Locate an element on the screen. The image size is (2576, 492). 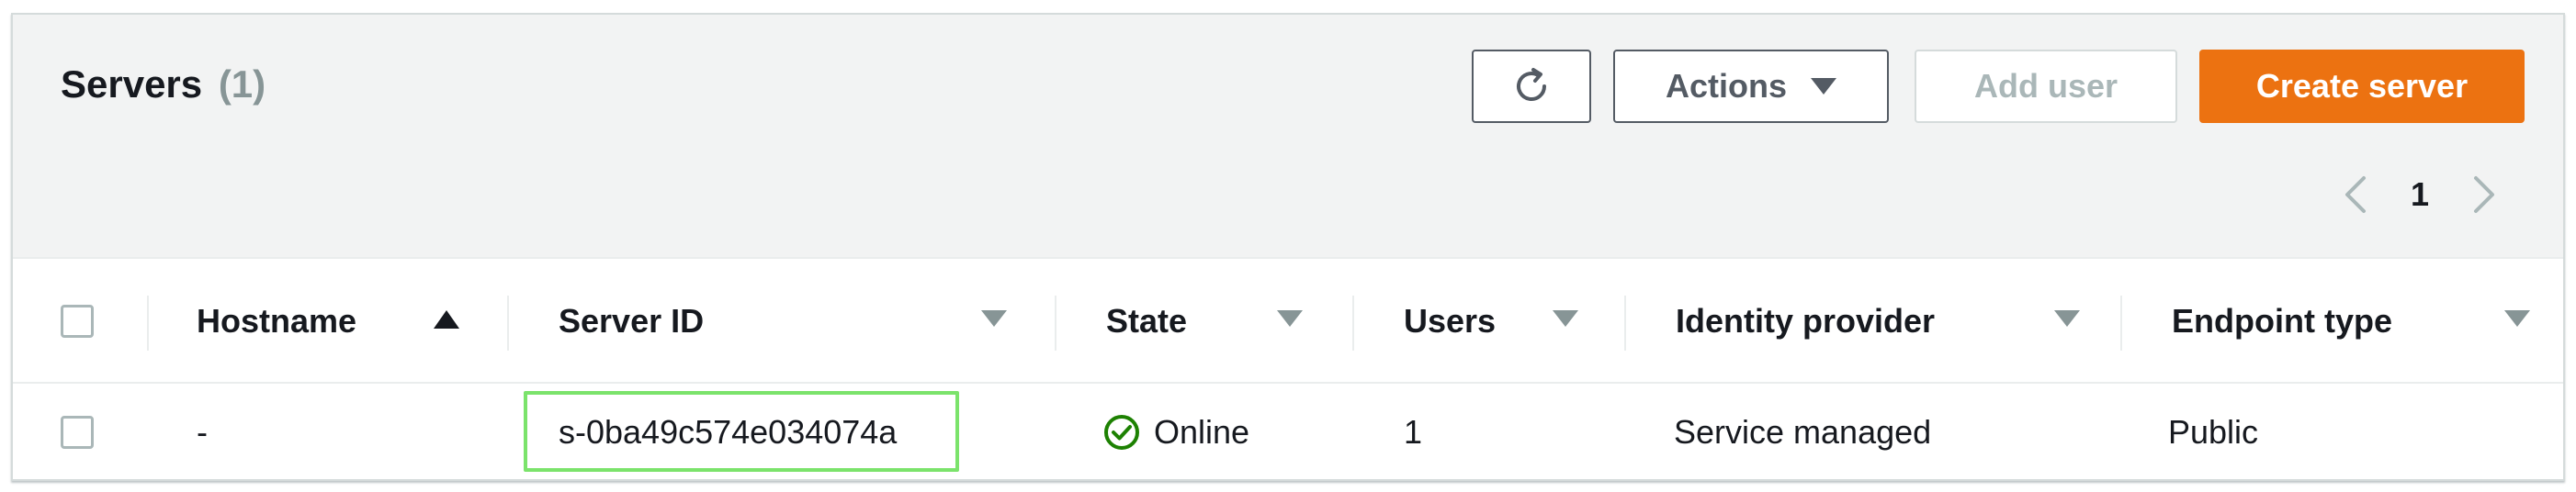
row-select-cell is located at coordinates (77, 432).